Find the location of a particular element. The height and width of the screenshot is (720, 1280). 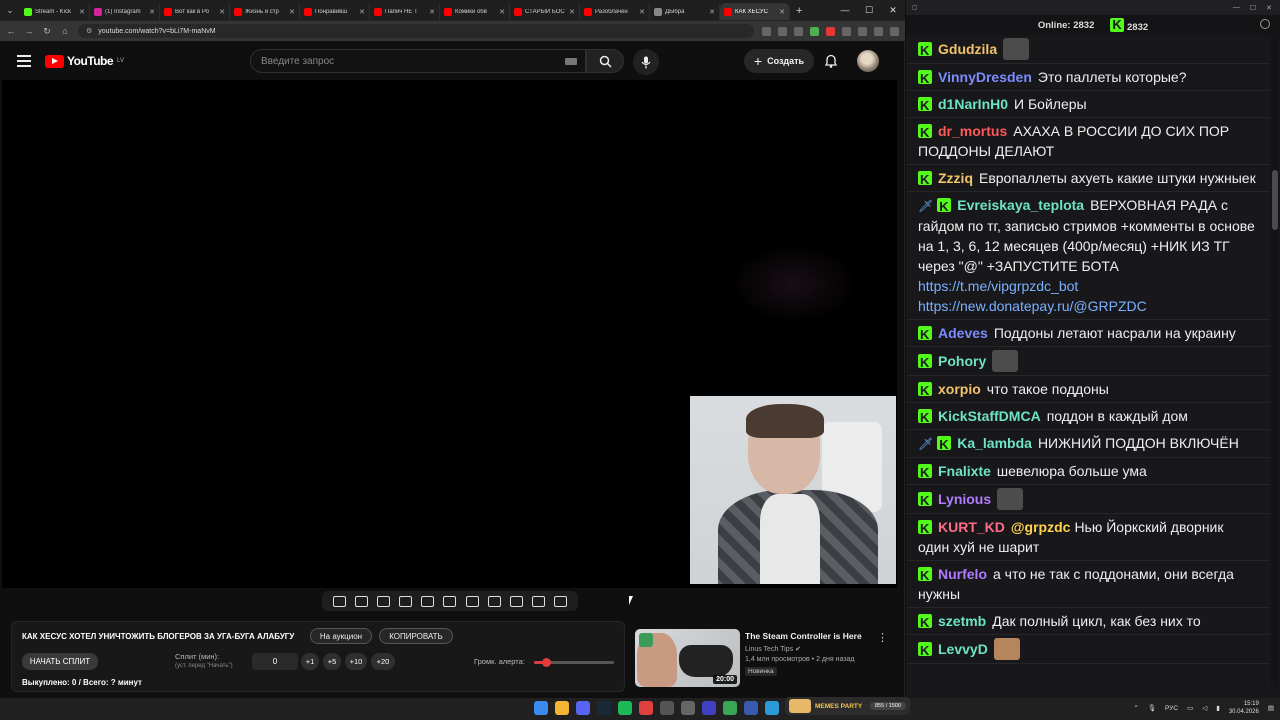

clock: 15:19 30.04.2026 is located at coordinates (1244, 708).